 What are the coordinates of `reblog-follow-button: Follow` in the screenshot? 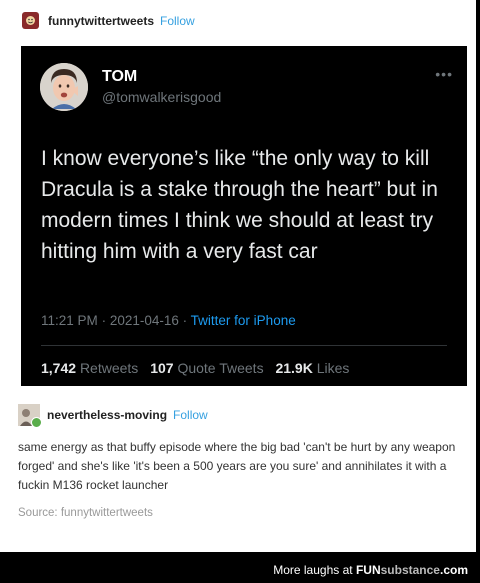 It's located at (190, 415).